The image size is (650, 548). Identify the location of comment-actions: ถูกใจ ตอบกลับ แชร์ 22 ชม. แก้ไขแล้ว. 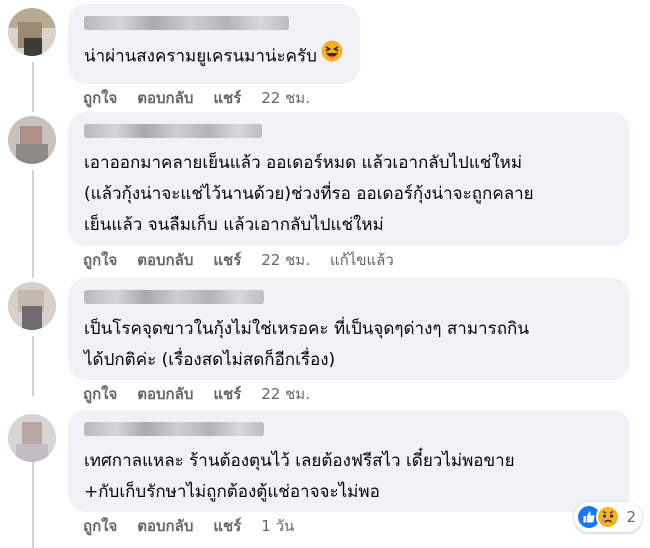
(238, 260).